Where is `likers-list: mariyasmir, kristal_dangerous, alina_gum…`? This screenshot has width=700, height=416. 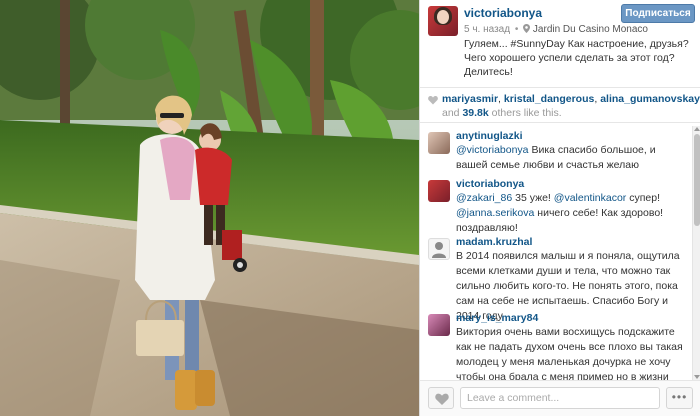
likers-list: mariyasmir, kristal_dangerous, alina_gum… is located at coordinates (571, 99).